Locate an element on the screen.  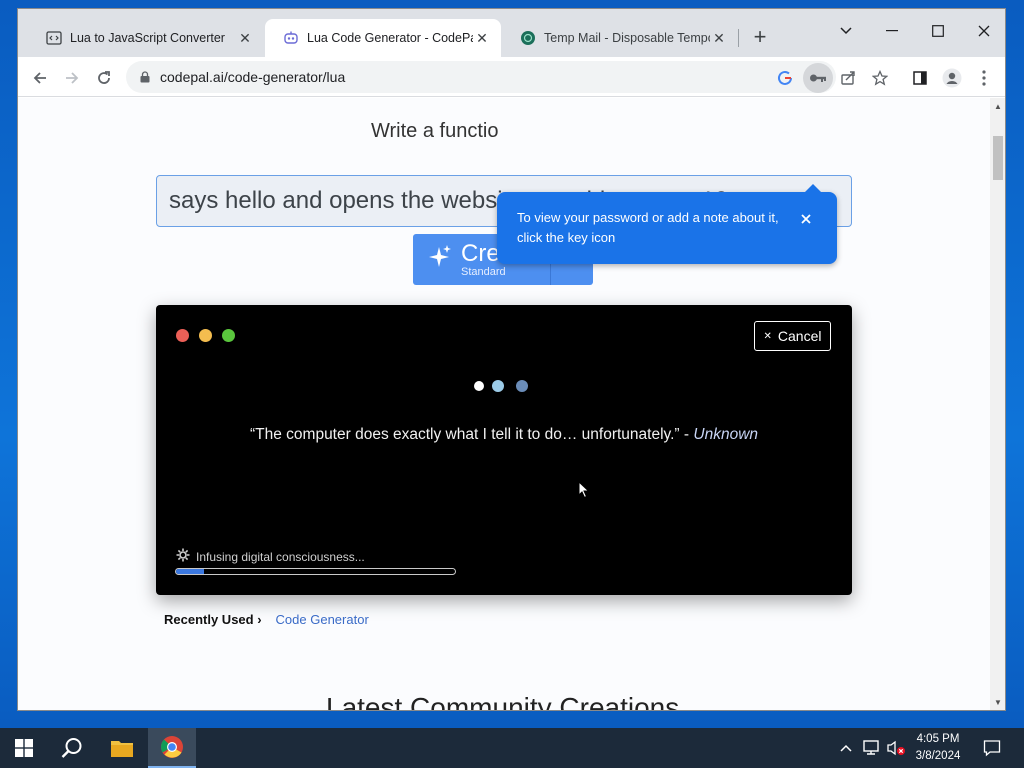
code-icon is located at coordinates (54, 38).